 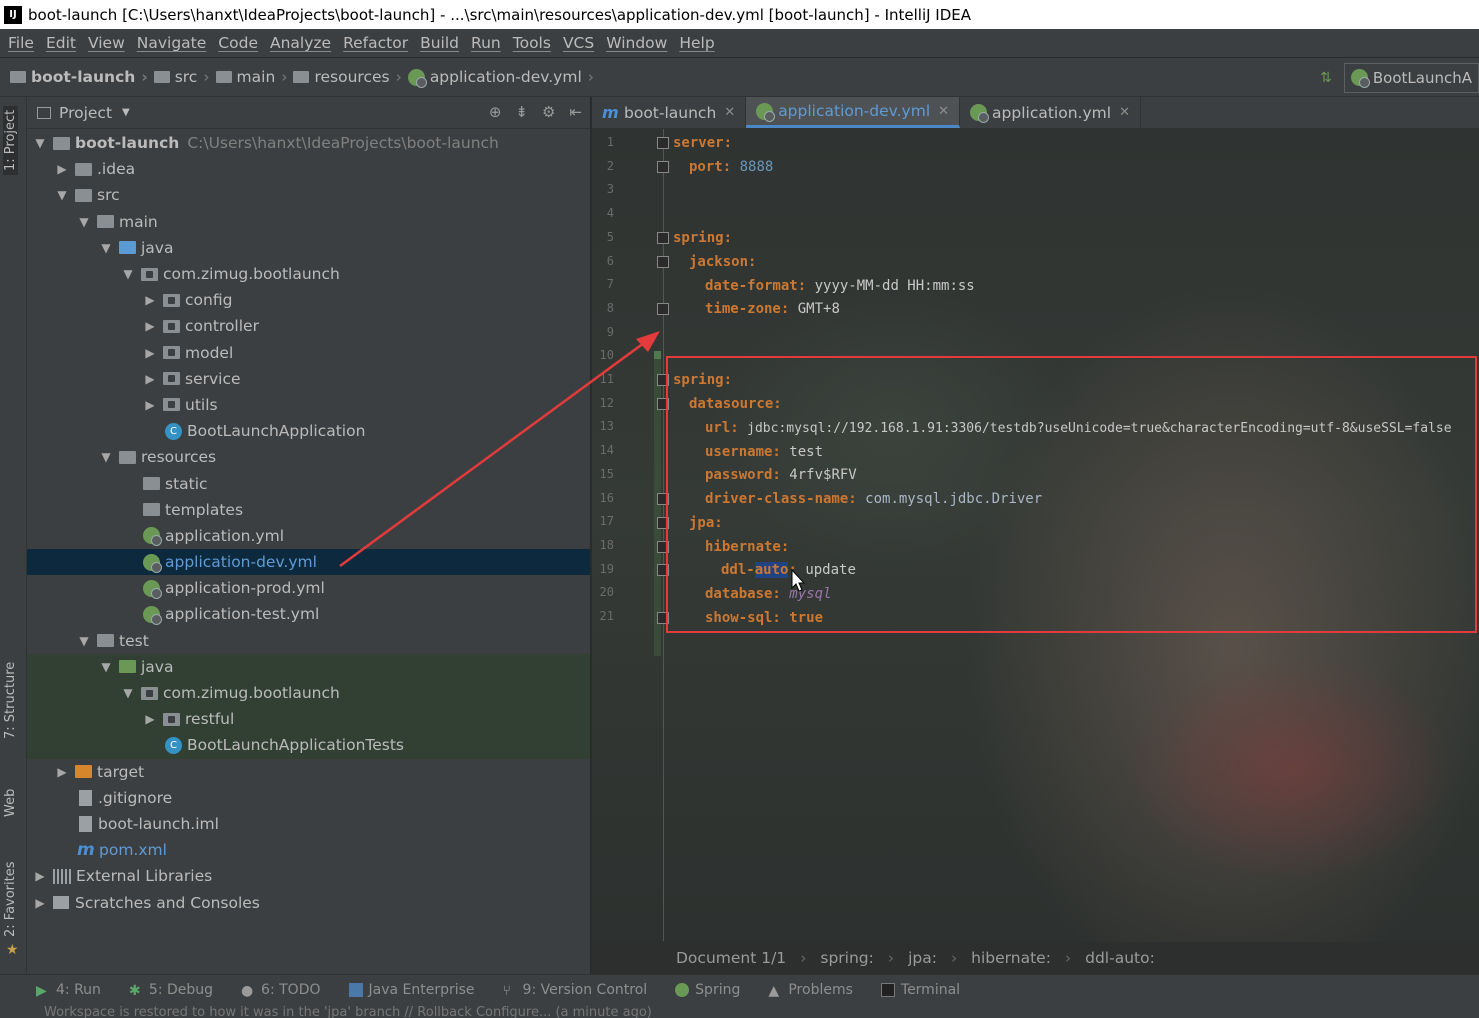 I want to click on tree-item-restful: ▶ restful, so click(x=308, y=719).